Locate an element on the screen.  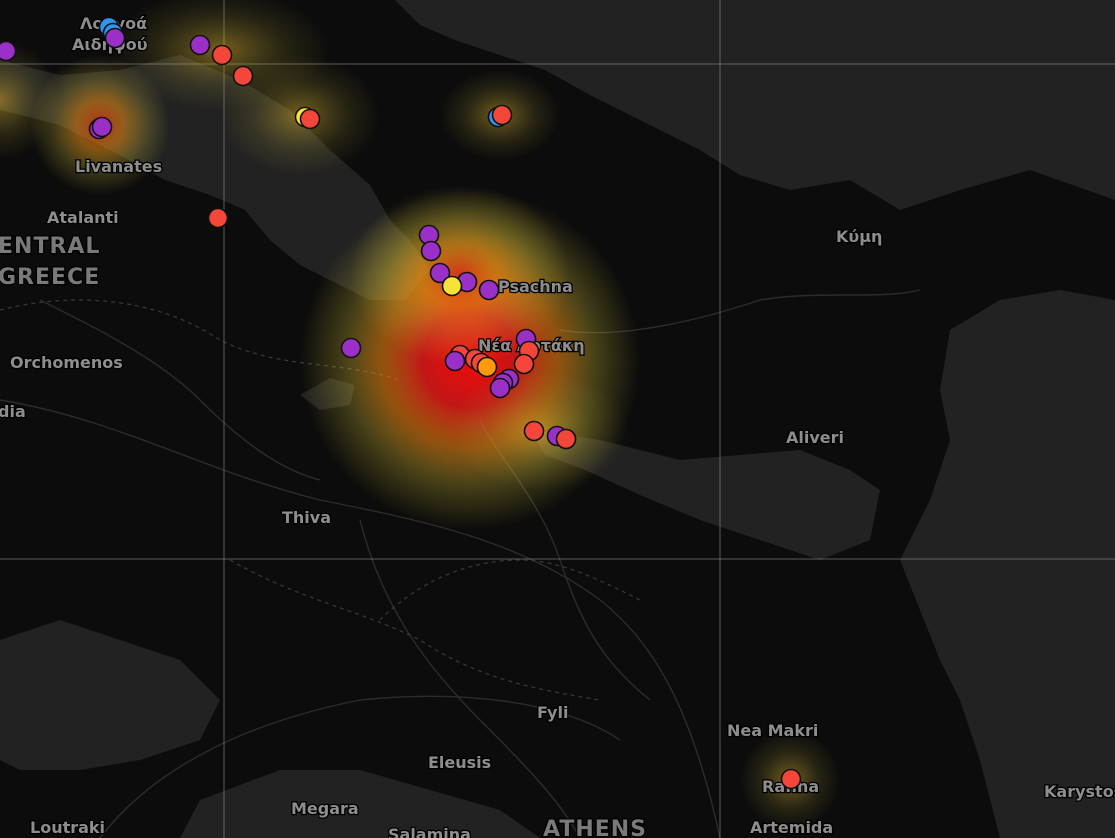
label-kymi: Κύμη is located at coordinates (859, 236).